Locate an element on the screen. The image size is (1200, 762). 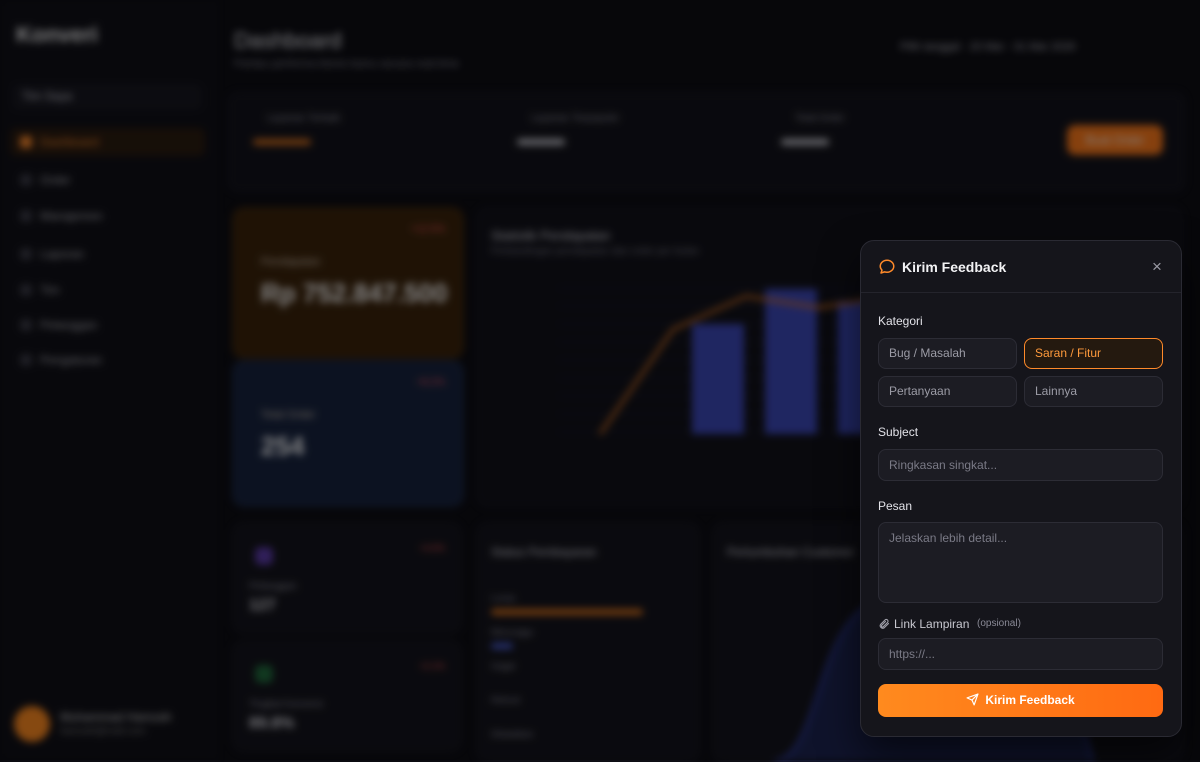
message-textarea is located at coordinates (1020, 562).